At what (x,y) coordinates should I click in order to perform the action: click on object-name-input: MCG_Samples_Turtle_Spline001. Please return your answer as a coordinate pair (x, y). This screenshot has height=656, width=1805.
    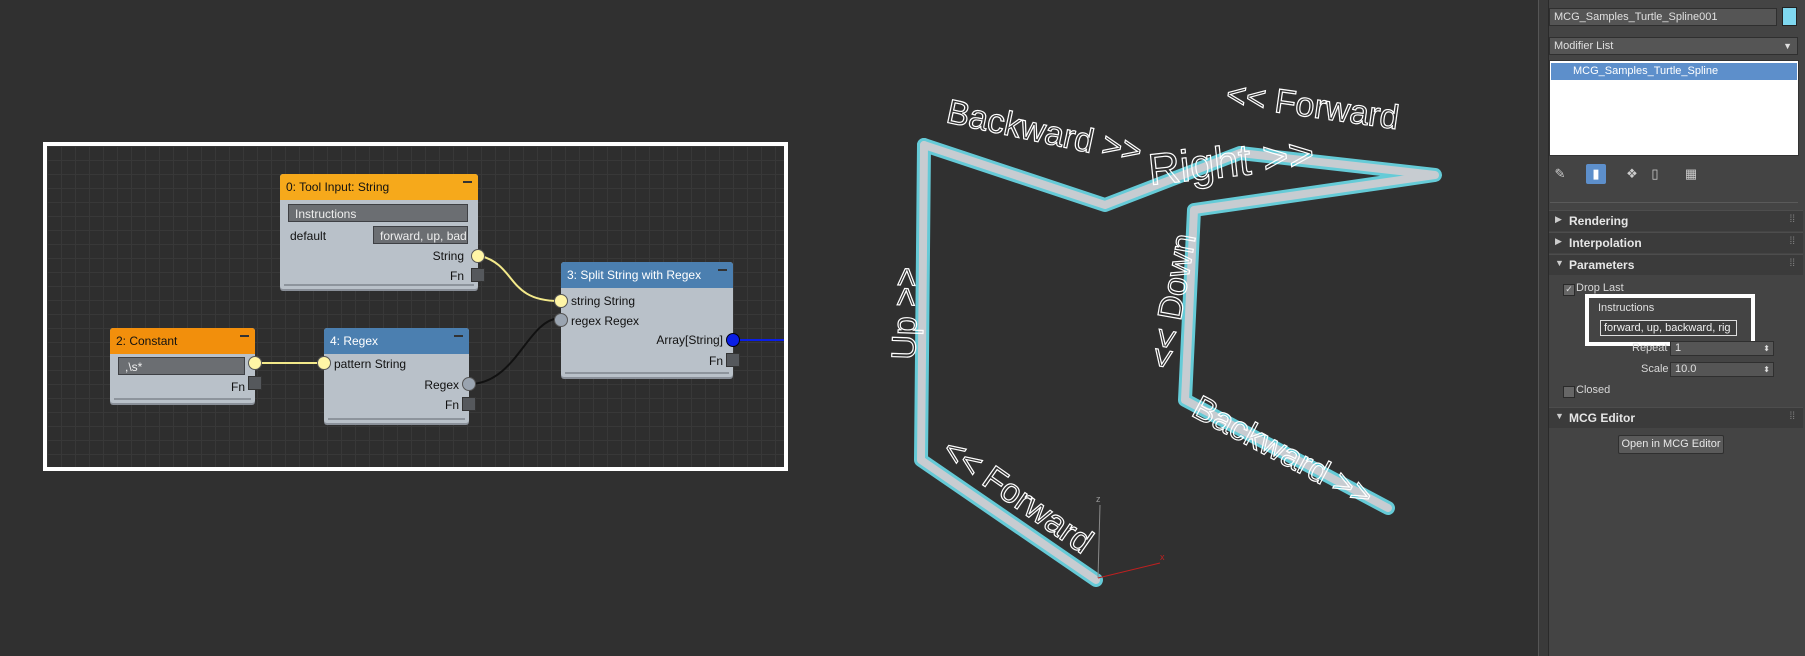
    Looking at the image, I should click on (1663, 17).